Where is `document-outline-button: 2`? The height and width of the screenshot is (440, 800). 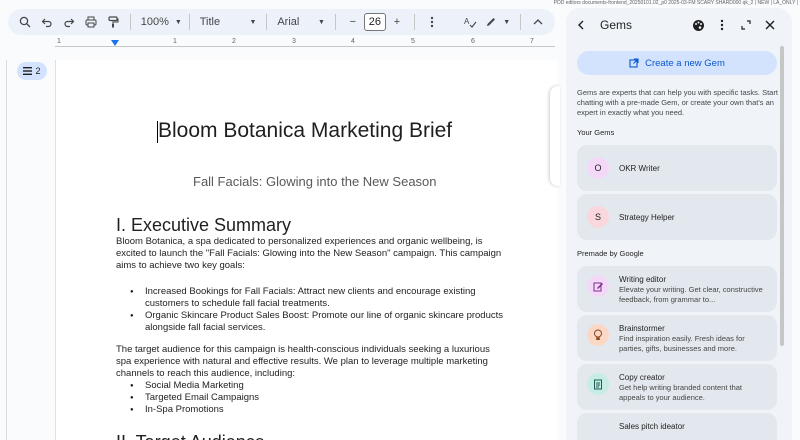 document-outline-button: 2 is located at coordinates (32, 71).